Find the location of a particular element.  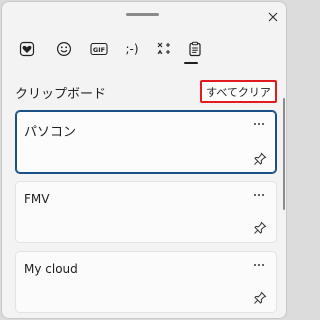

heart-icon is located at coordinates (27, 49).